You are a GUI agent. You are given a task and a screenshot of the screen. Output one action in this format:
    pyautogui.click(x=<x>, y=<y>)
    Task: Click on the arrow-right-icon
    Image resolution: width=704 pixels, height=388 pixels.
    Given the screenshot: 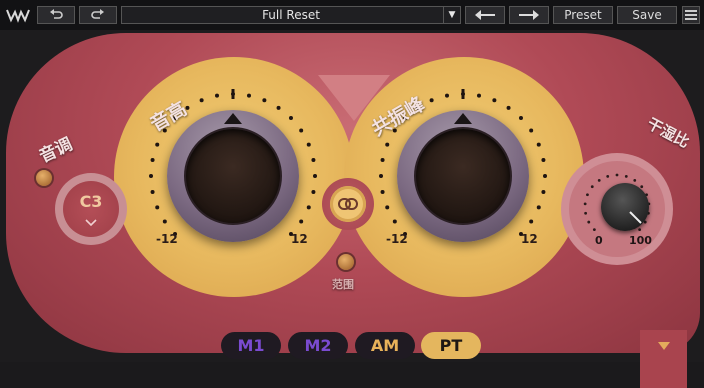 What is the action you would take?
    pyautogui.click(x=529, y=15)
    